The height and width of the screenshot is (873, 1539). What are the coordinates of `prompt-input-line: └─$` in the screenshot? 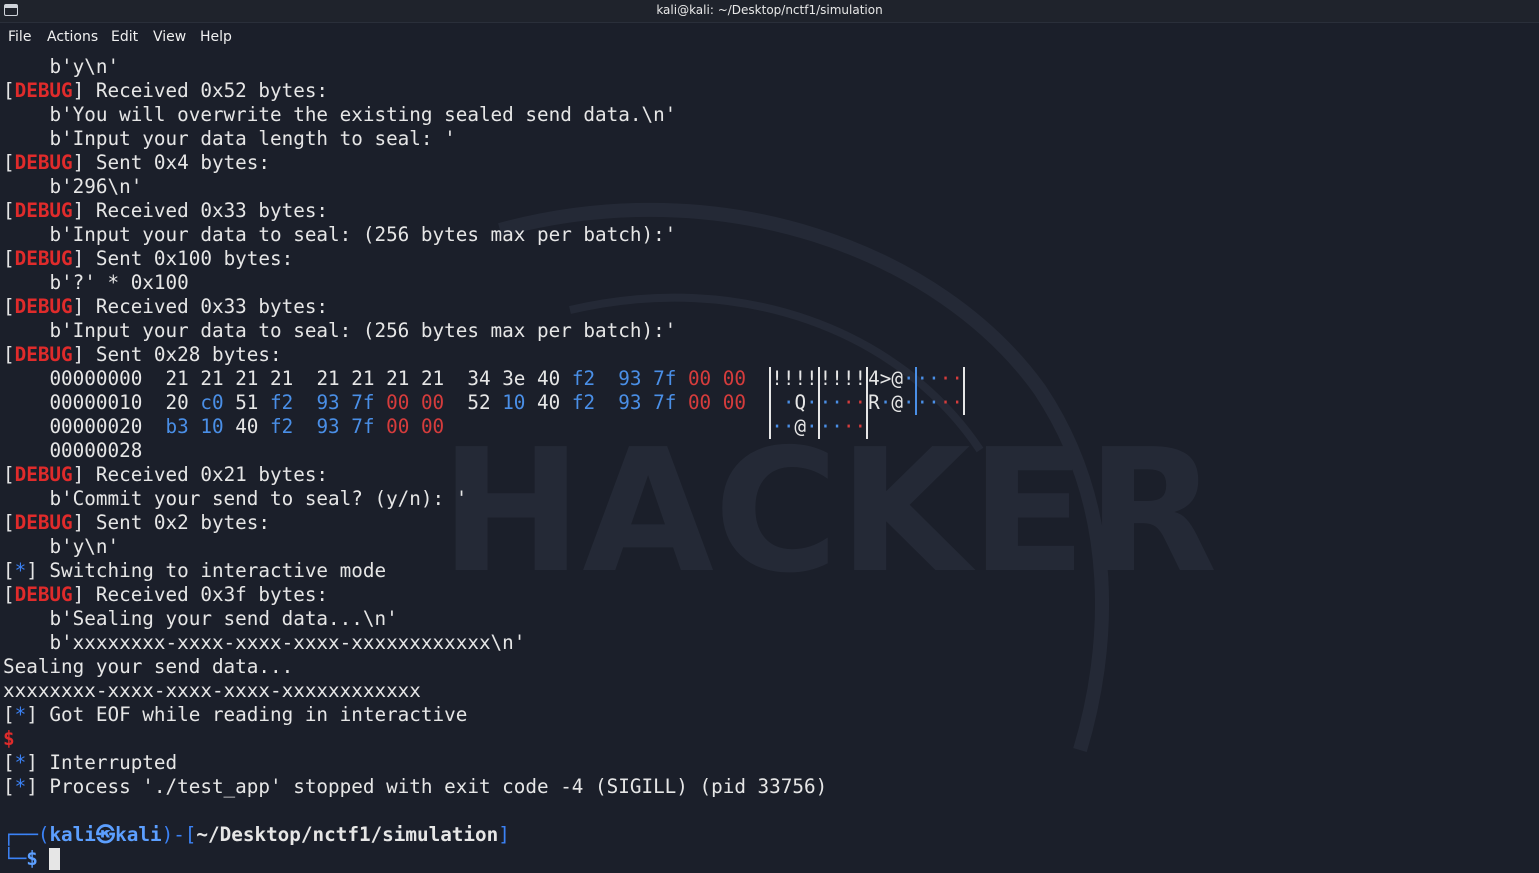 It's located at (768, 859).